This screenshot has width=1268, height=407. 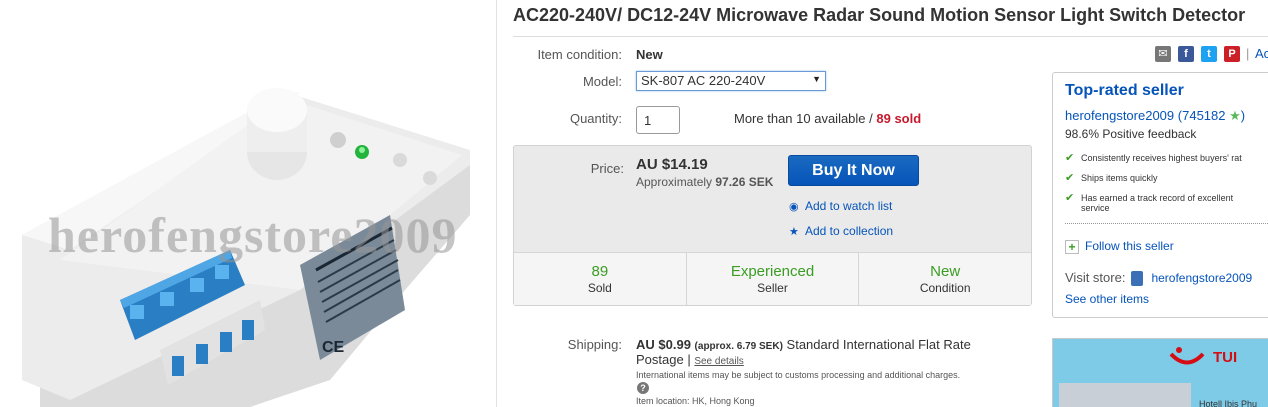 I want to click on seller-divider, so click(x=1166, y=223).